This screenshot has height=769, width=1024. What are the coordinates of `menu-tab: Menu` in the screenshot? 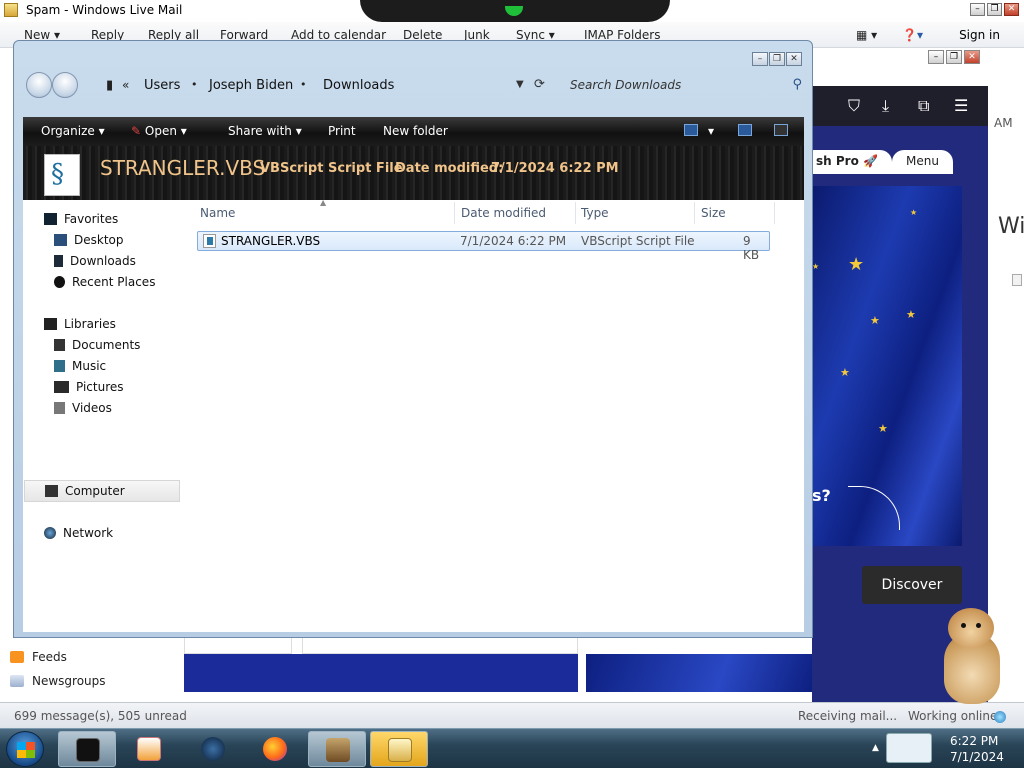 It's located at (922, 162).